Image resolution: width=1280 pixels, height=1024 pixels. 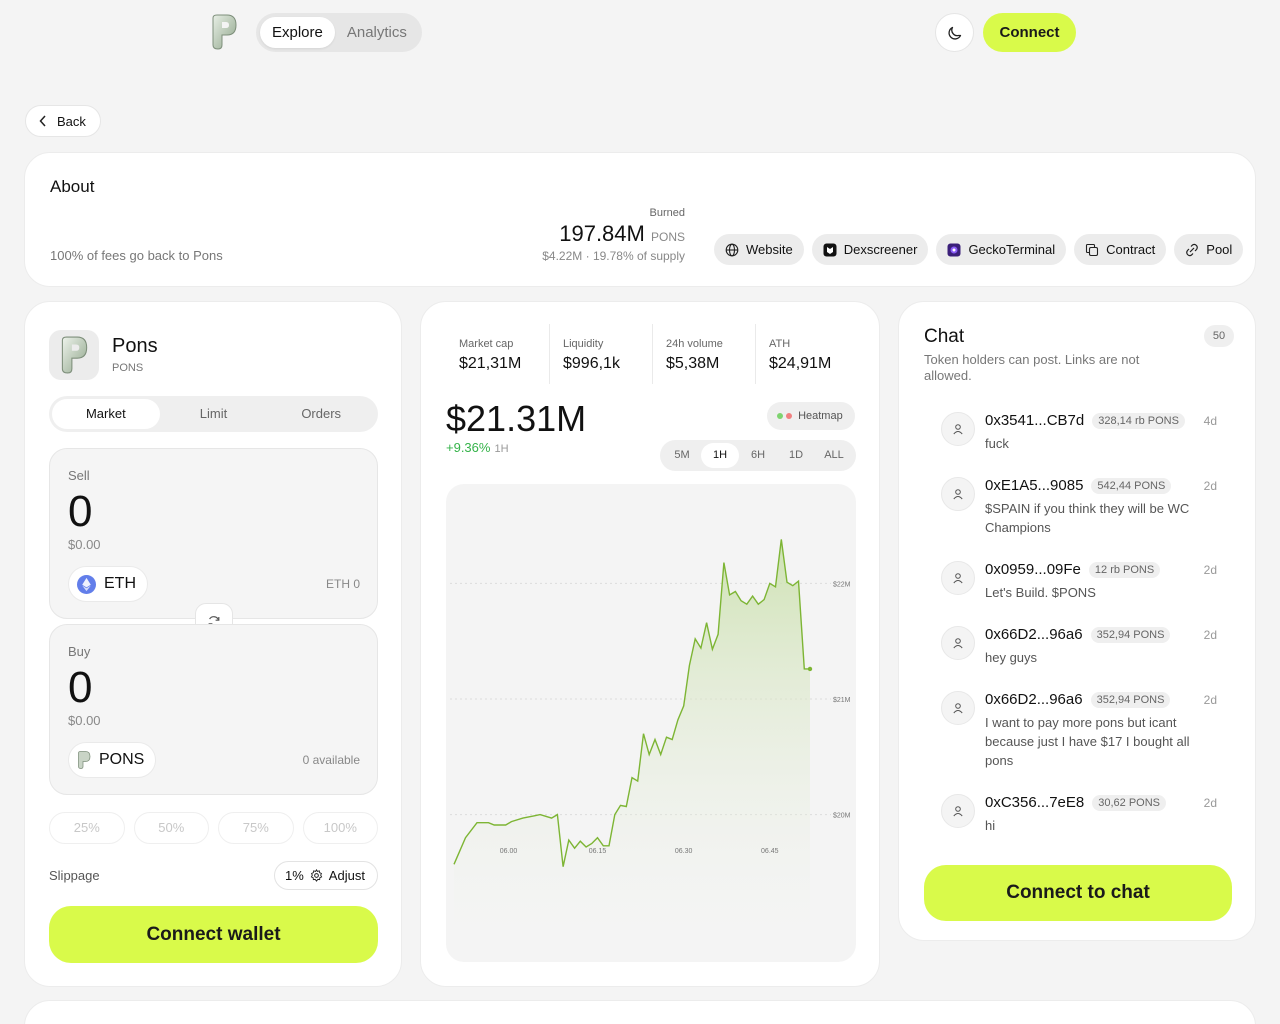 What do you see at coordinates (1034, 485) in the screenshot?
I see `message-author: 0xE1A5...9085` at bounding box center [1034, 485].